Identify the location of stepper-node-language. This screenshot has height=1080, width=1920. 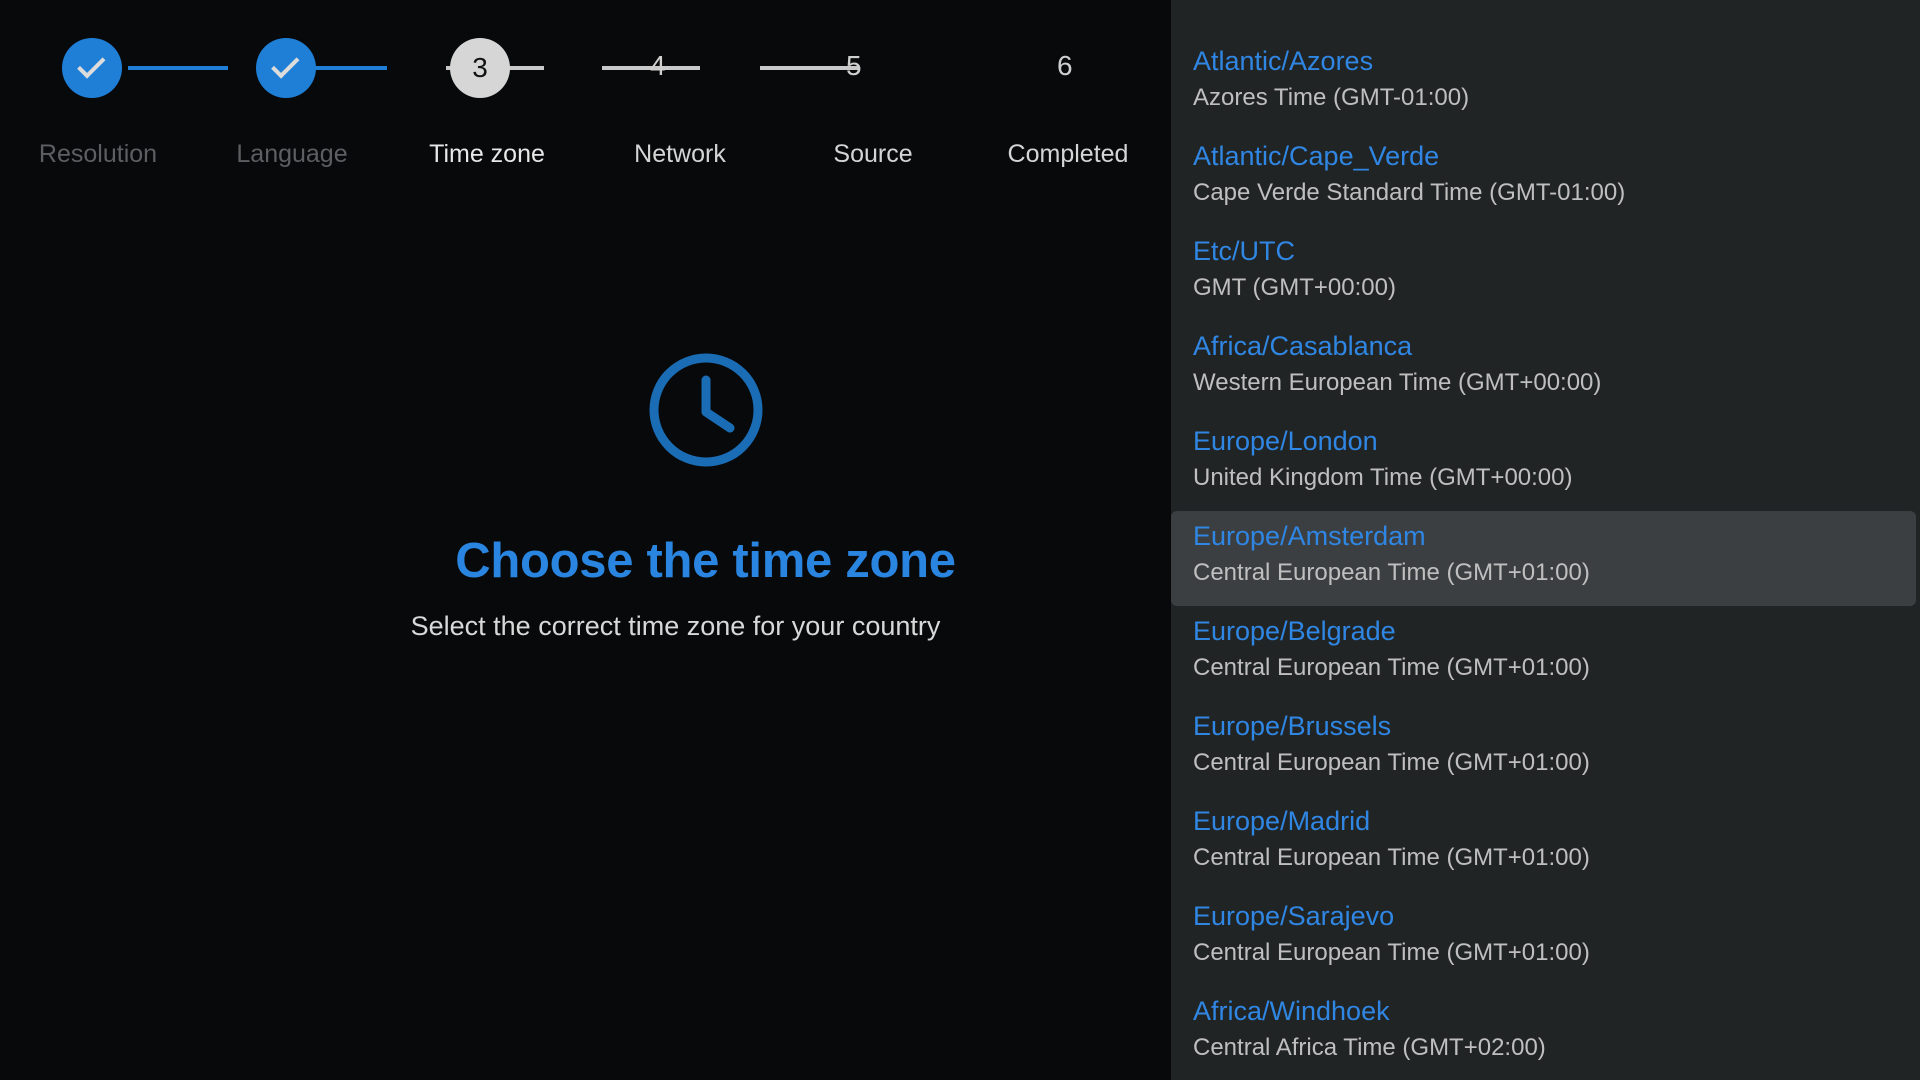
(286, 68).